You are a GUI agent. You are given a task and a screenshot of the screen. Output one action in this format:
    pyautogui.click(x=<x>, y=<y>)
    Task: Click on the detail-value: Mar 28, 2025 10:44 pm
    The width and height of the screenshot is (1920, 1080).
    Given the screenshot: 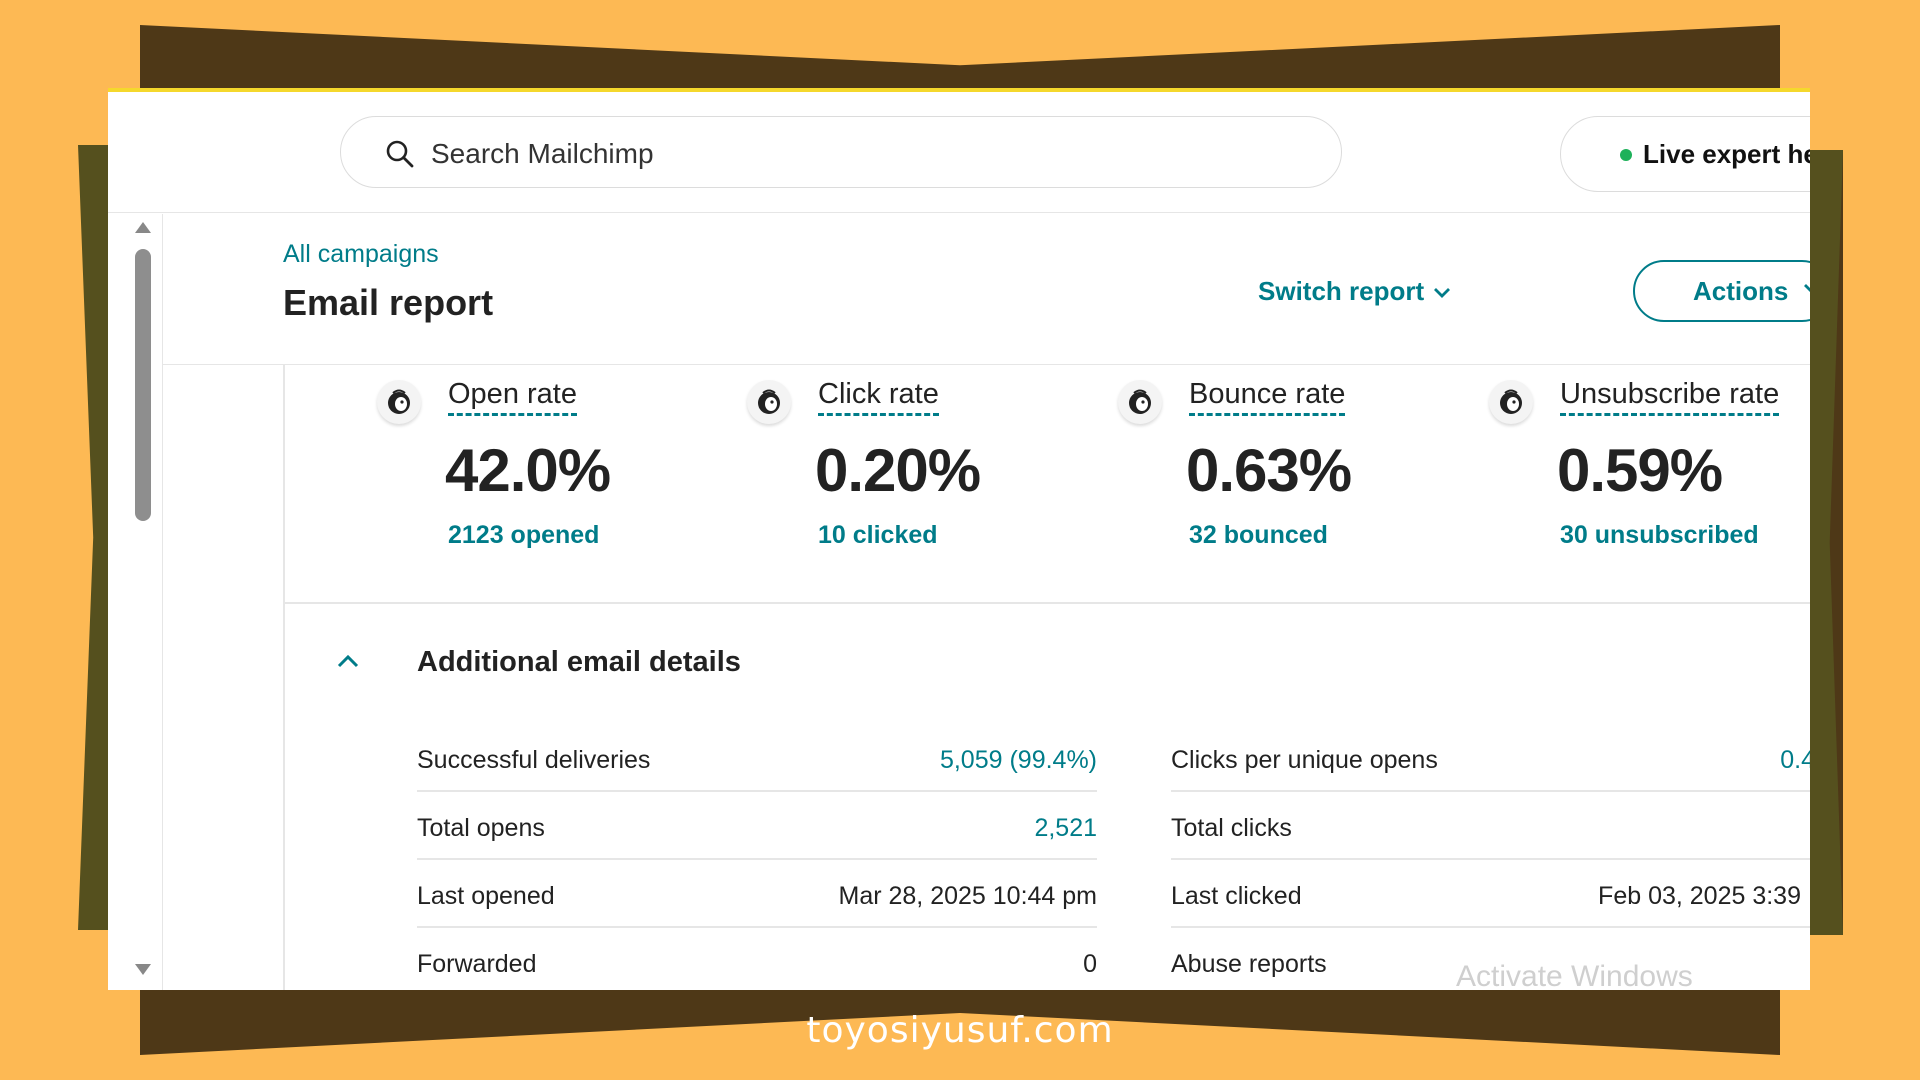 What is the action you would take?
    pyautogui.click(x=968, y=896)
    